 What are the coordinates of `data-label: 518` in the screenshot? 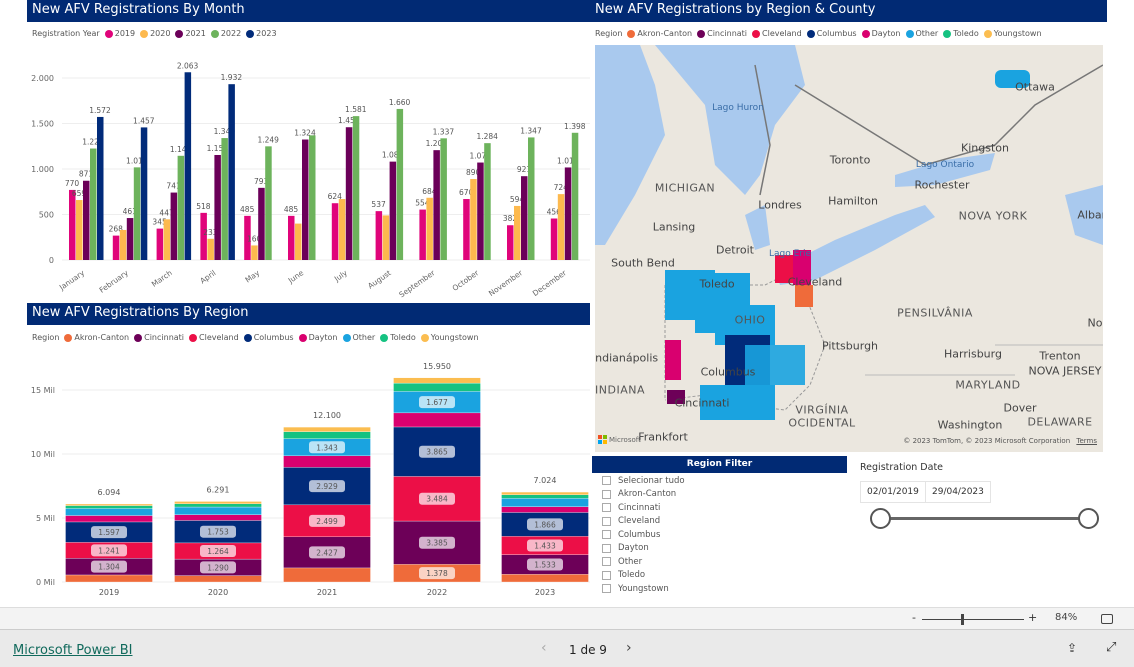 It's located at (203, 206).